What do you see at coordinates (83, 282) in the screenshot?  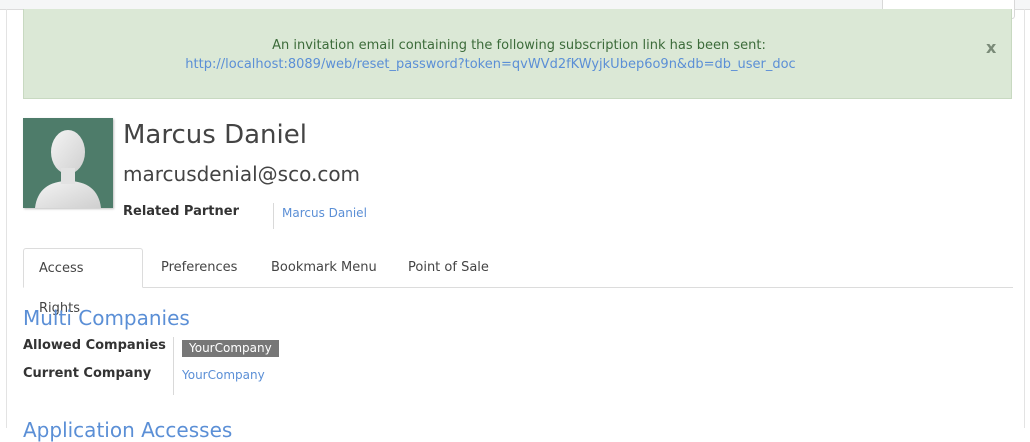 I see `tab-access-rights: Access Rights` at bounding box center [83, 282].